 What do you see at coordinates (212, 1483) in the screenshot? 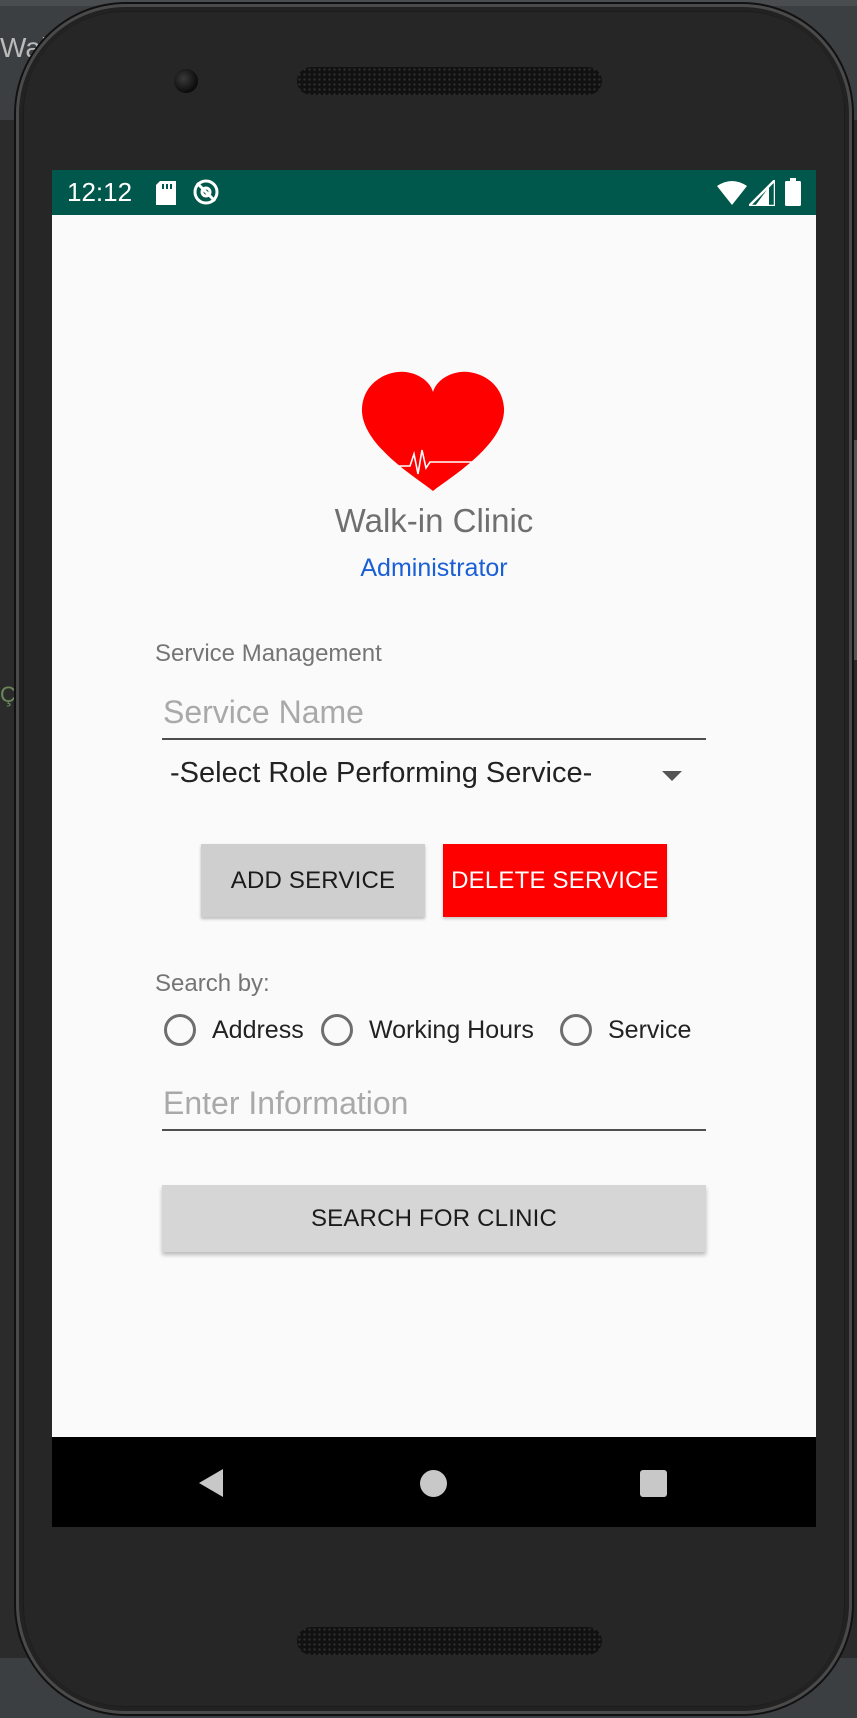
I see `back-icon` at bounding box center [212, 1483].